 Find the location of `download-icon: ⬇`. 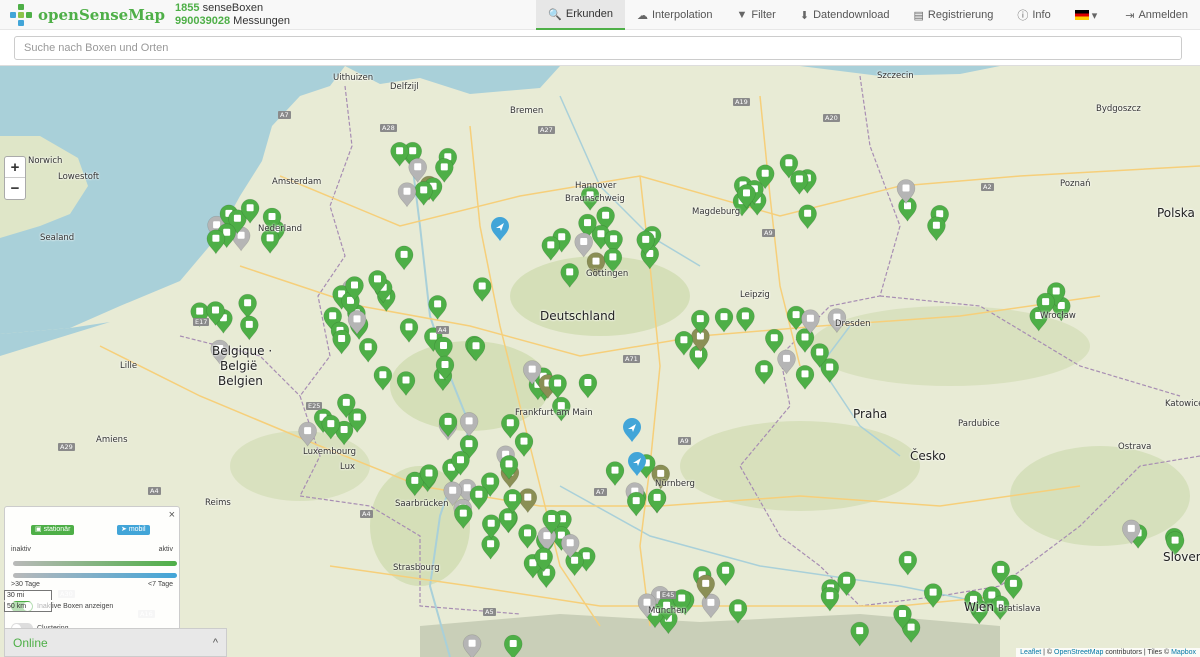

download-icon: ⬇ is located at coordinates (804, 15).